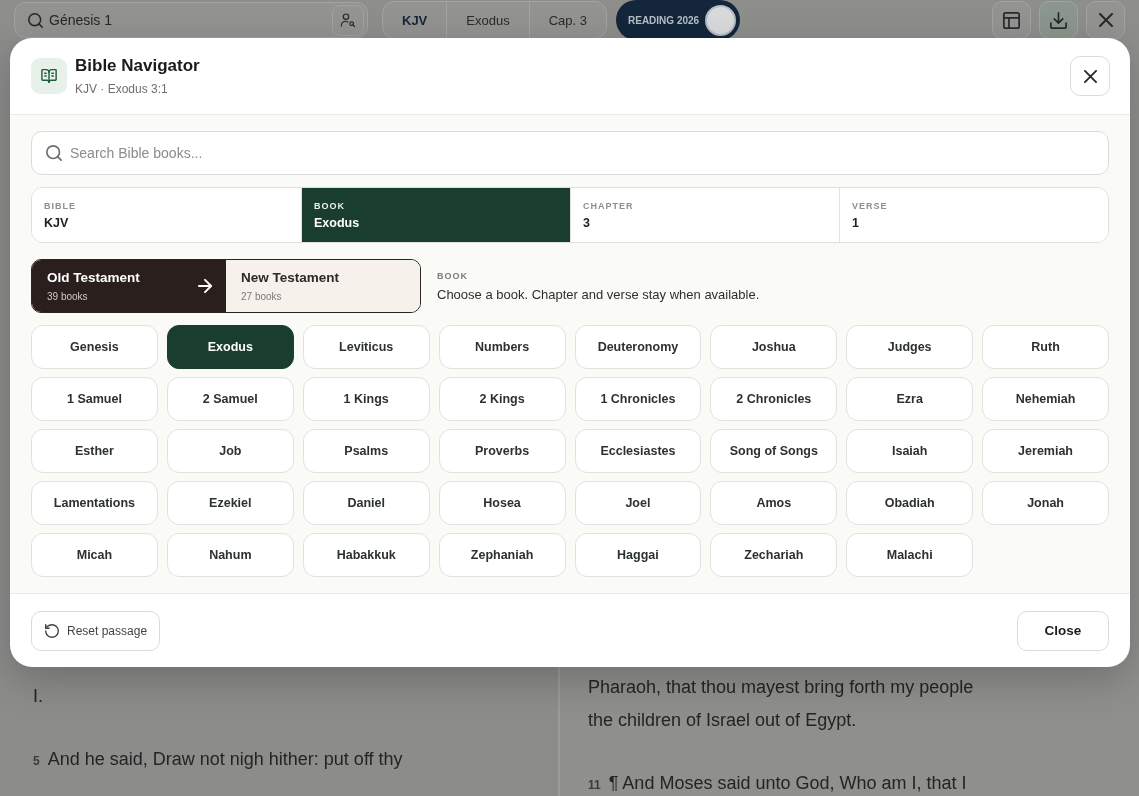  I want to click on verse-text: Pharaoh, that thou mayest bring forth my people the children of Israel out of Egypt., so click(781, 704).